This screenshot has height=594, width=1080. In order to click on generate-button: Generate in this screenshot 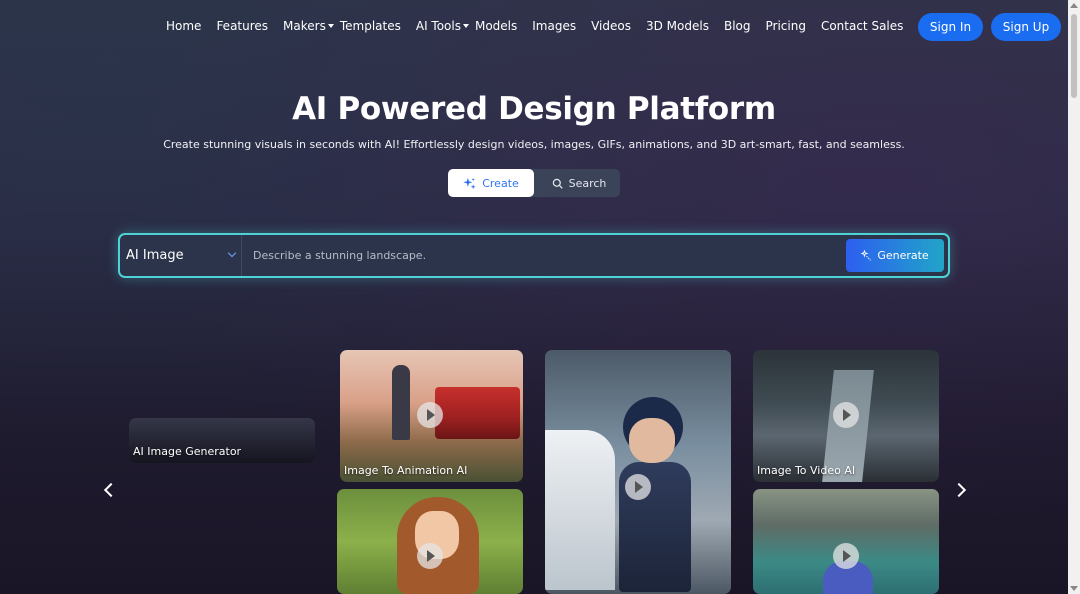, I will do `click(895, 255)`.